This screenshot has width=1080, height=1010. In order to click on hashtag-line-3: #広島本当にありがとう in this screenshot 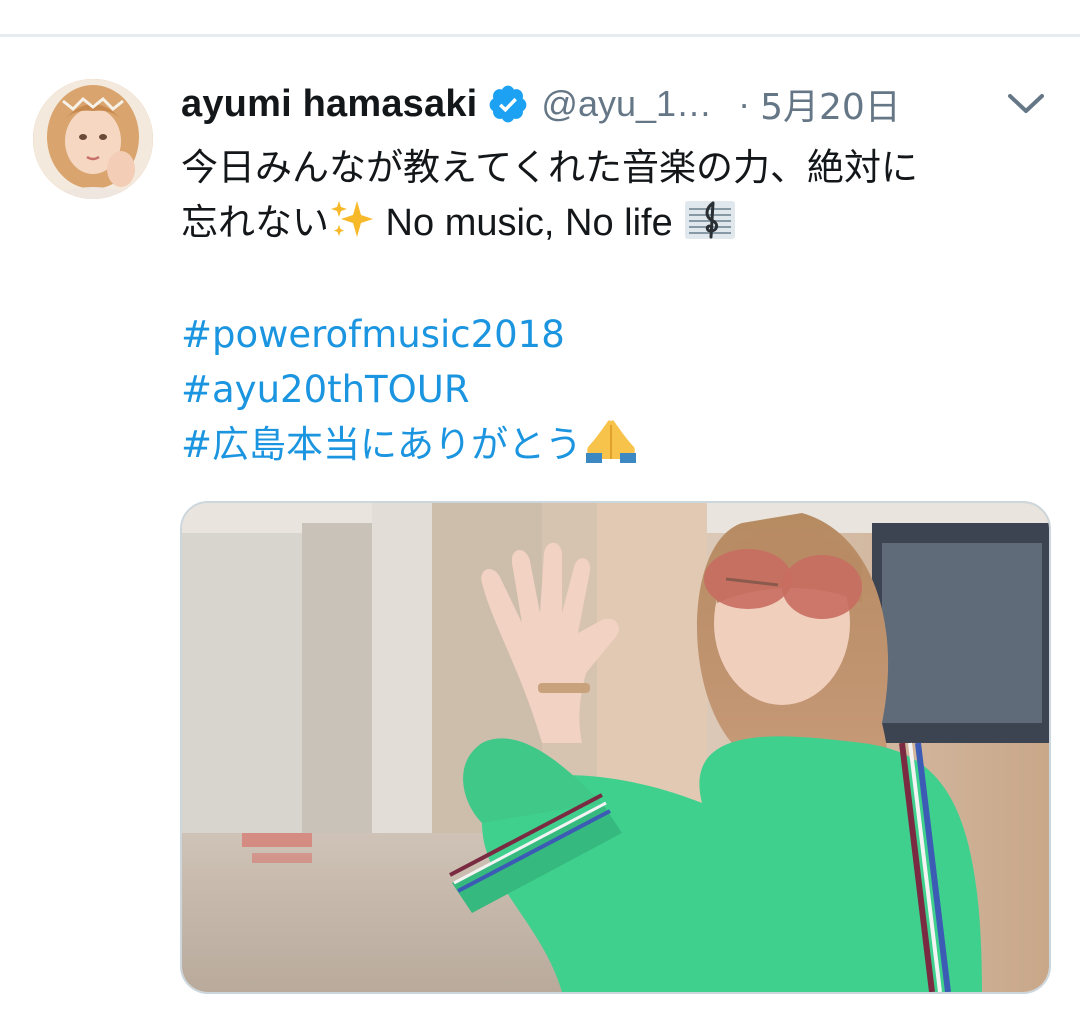, I will do `click(616, 447)`.